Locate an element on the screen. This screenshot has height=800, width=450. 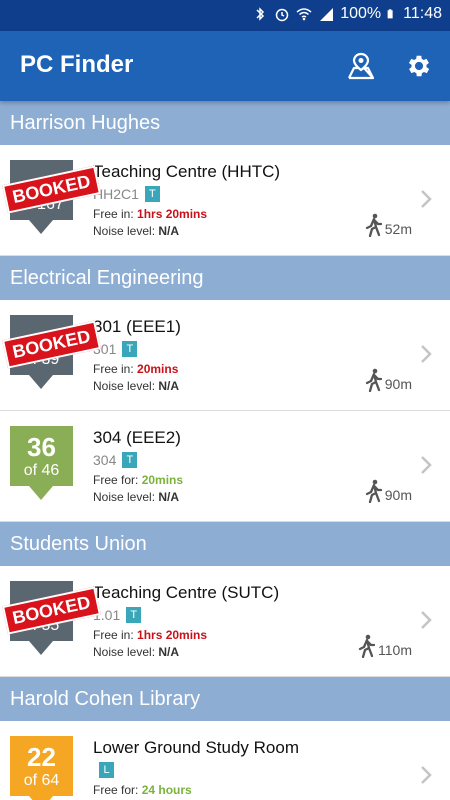
app-title: PC Finder is located at coordinates (77, 64).